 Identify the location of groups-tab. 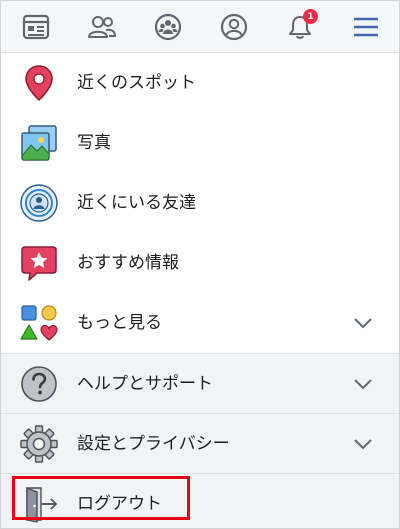
(168, 27).